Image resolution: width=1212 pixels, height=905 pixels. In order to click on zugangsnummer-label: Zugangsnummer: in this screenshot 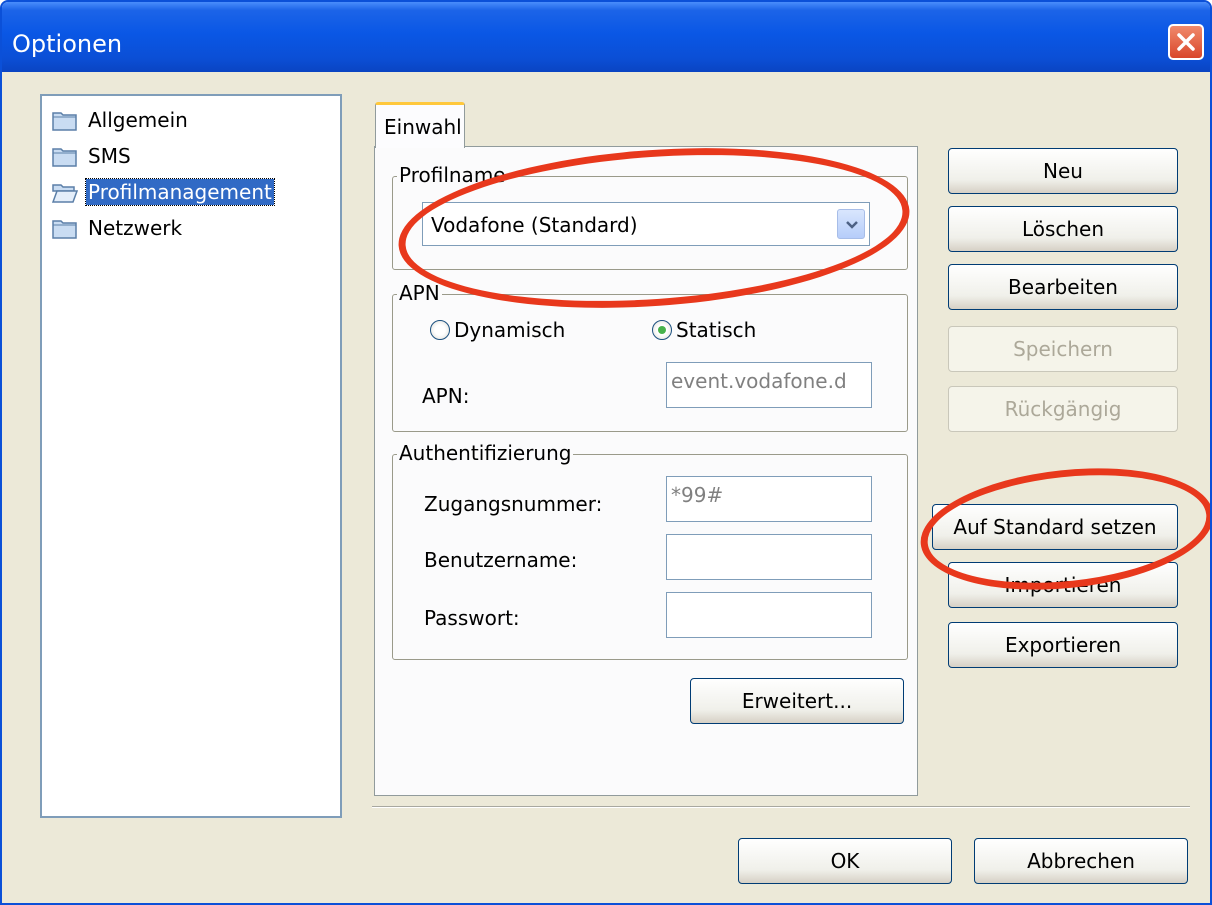, I will do `click(513, 504)`.